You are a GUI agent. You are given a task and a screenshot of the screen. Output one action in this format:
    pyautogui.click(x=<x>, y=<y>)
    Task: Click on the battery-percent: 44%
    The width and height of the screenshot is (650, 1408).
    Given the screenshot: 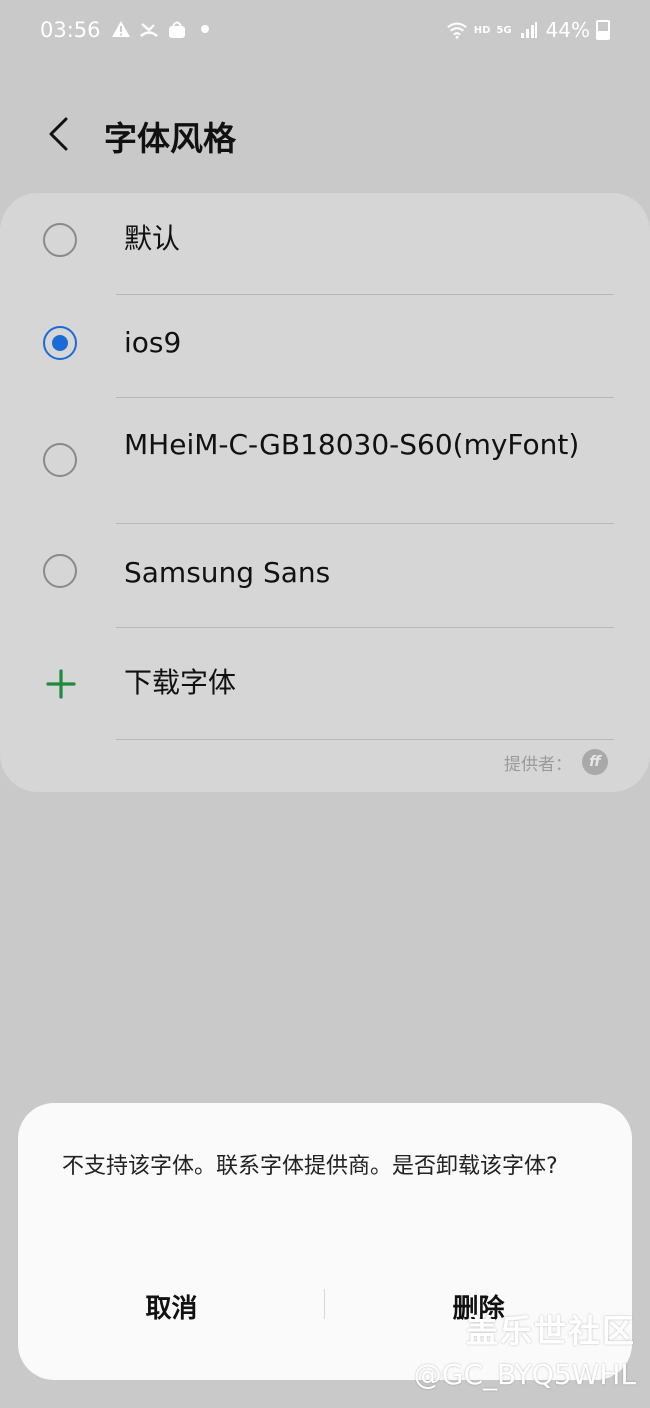 What is the action you would take?
    pyautogui.click(x=567, y=30)
    